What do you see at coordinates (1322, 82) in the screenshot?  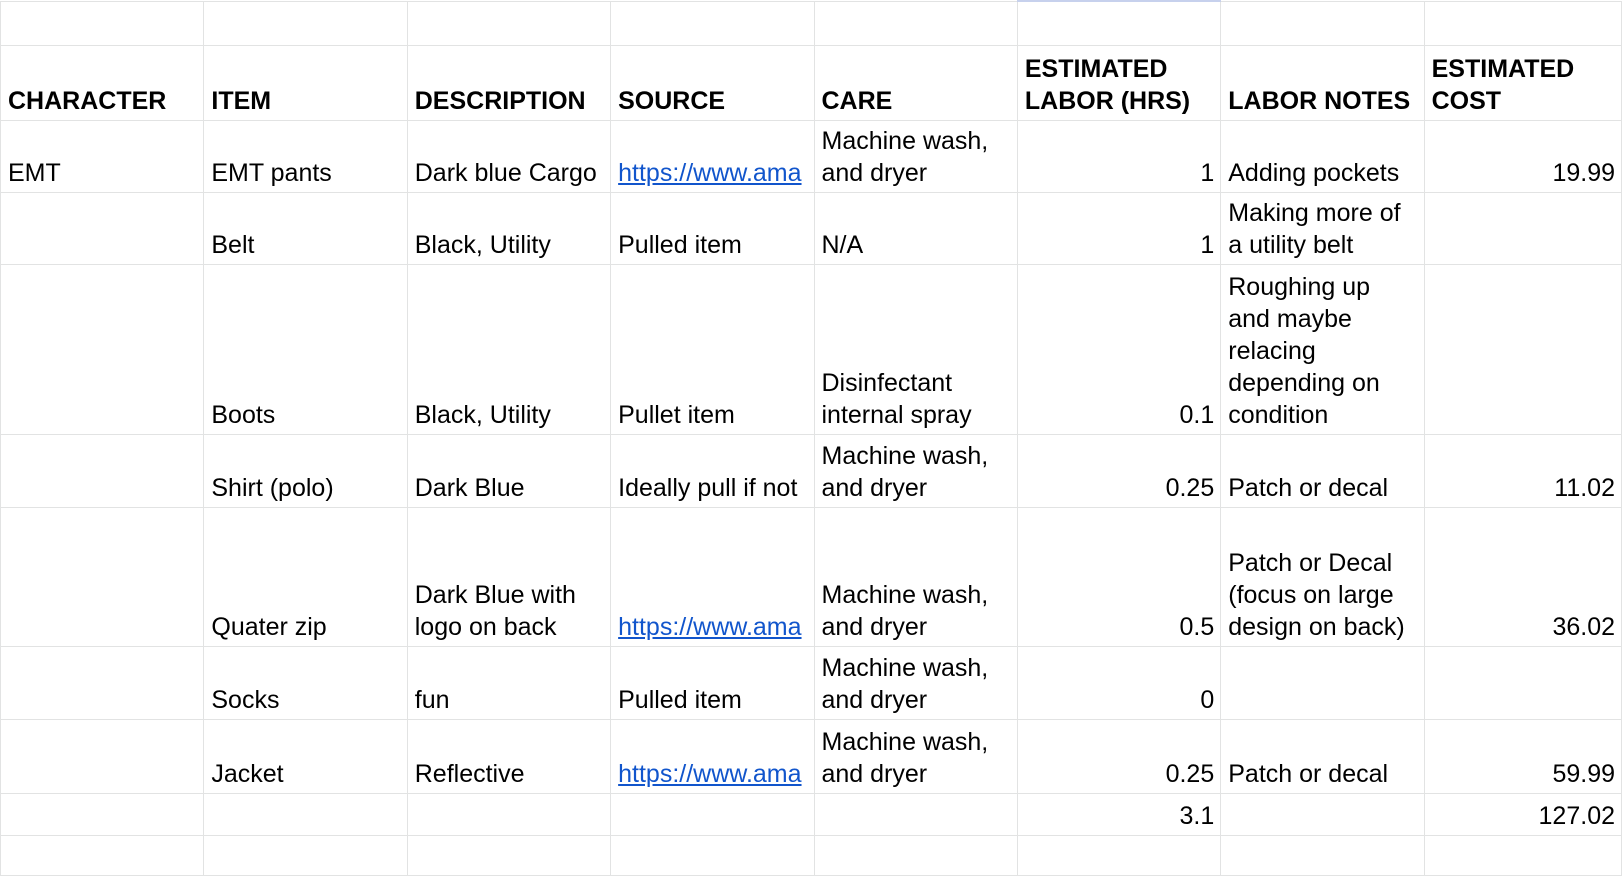 I see `header-labor-notes: LABOR NOTES` at bounding box center [1322, 82].